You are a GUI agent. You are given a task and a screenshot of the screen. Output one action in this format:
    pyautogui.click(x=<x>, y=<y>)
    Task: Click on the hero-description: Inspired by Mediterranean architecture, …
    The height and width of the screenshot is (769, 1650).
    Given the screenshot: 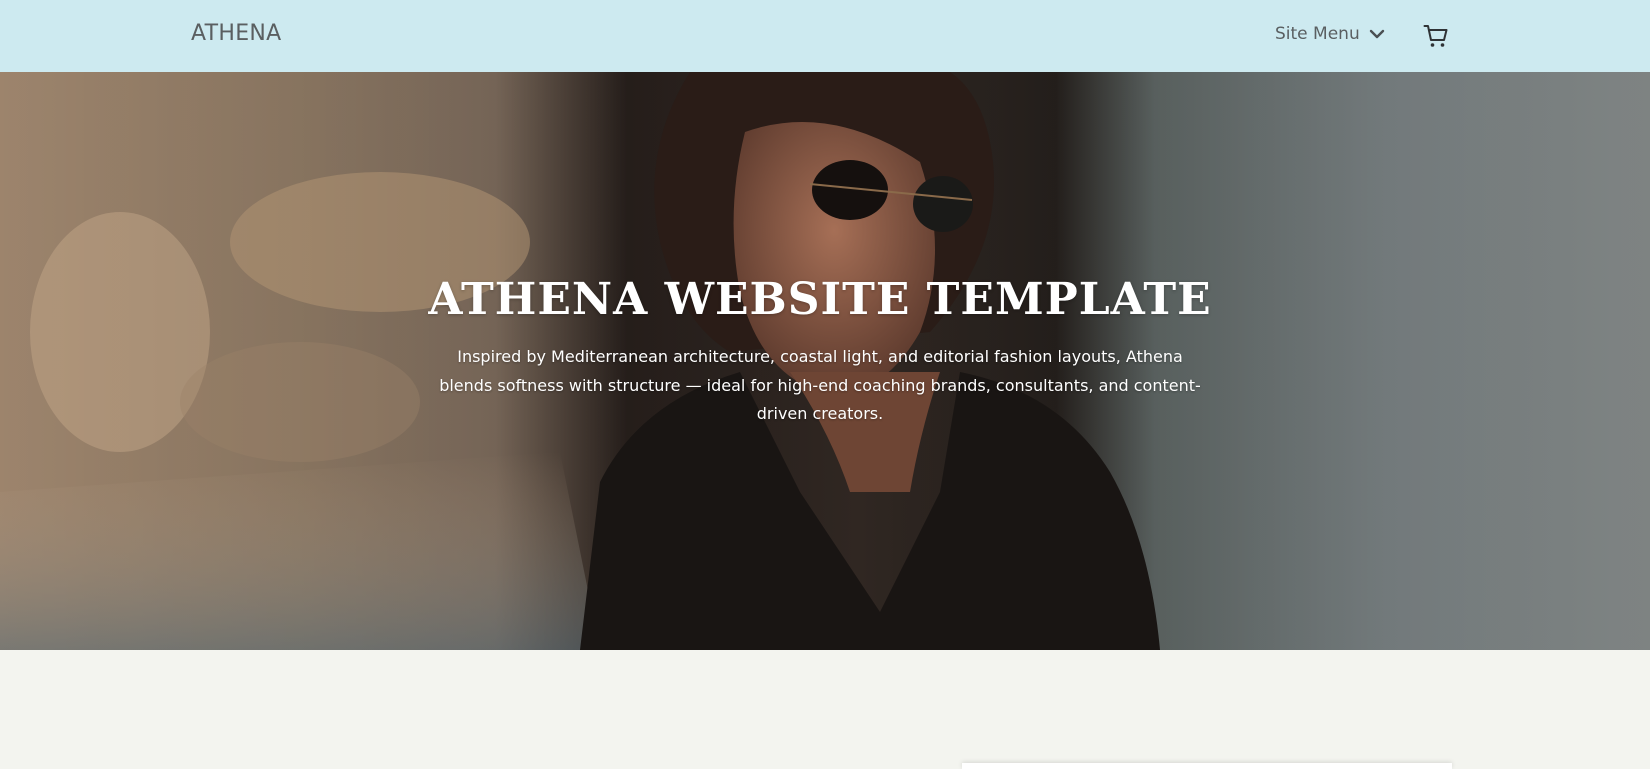 What is the action you would take?
    pyautogui.click(x=820, y=385)
    